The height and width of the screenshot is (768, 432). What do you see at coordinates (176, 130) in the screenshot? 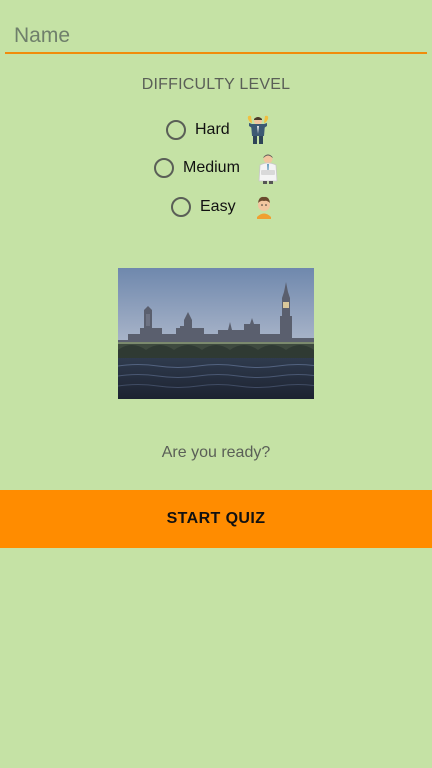
I see `radio-button-hard` at bounding box center [176, 130].